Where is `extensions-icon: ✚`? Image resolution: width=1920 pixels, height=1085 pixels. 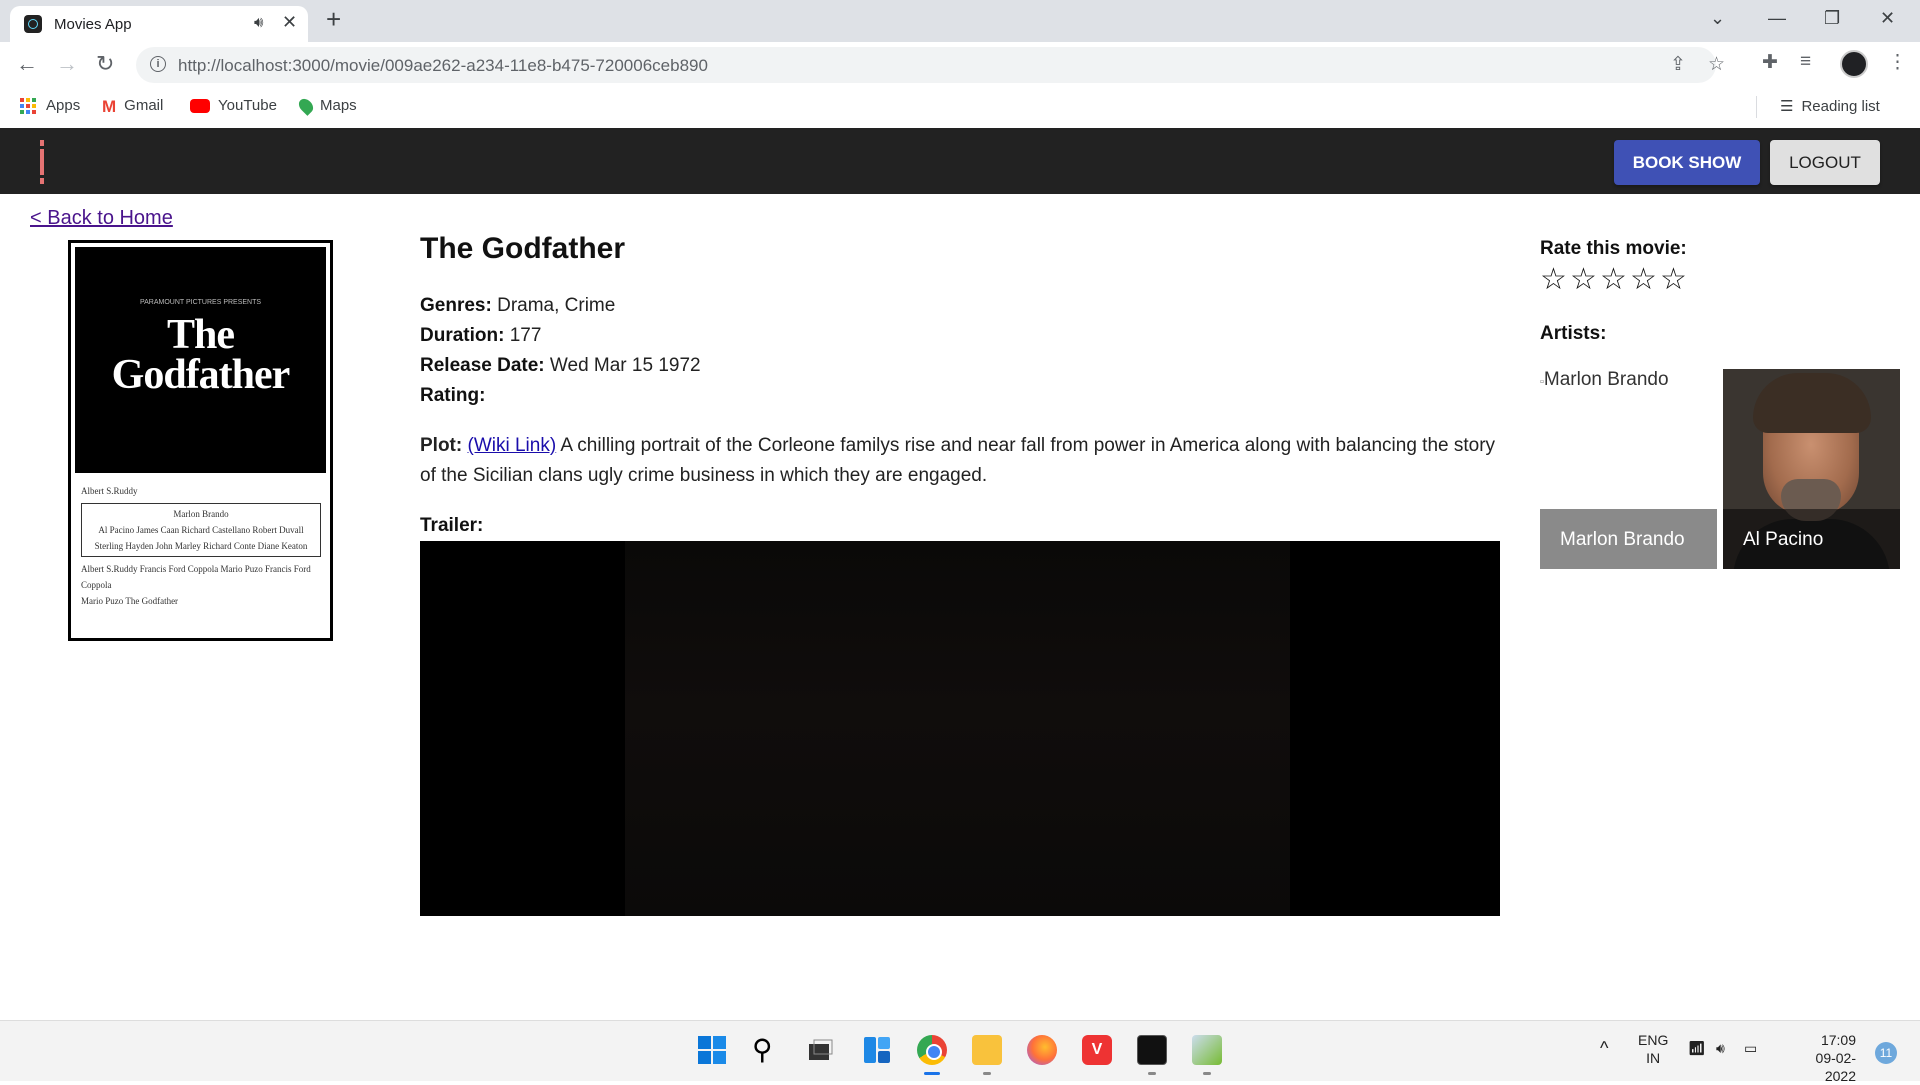
extensions-icon: ✚ is located at coordinates (1770, 62).